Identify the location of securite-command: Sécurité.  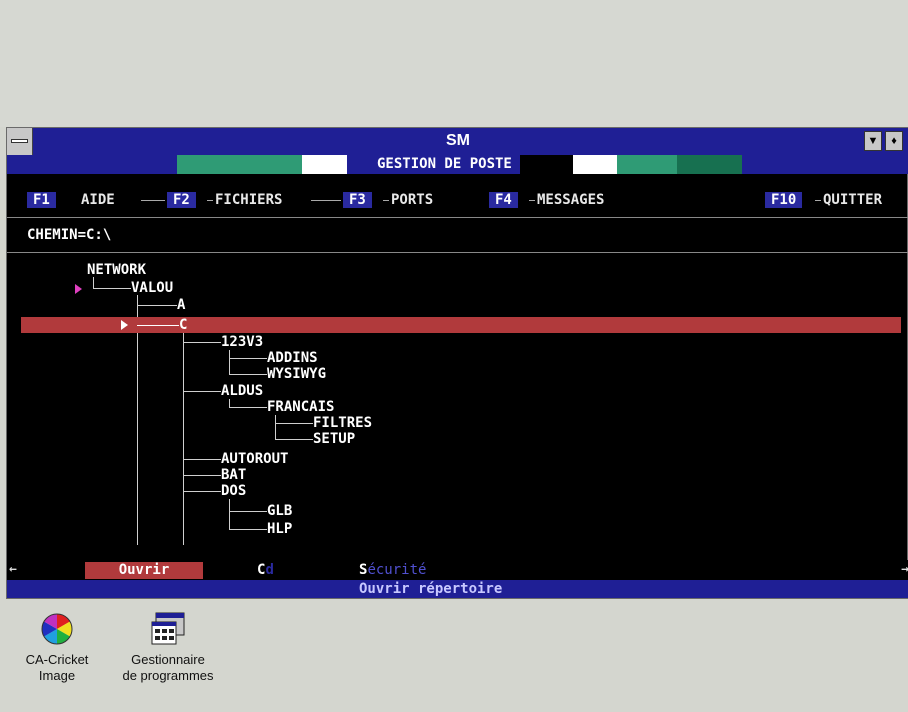
(392, 570).